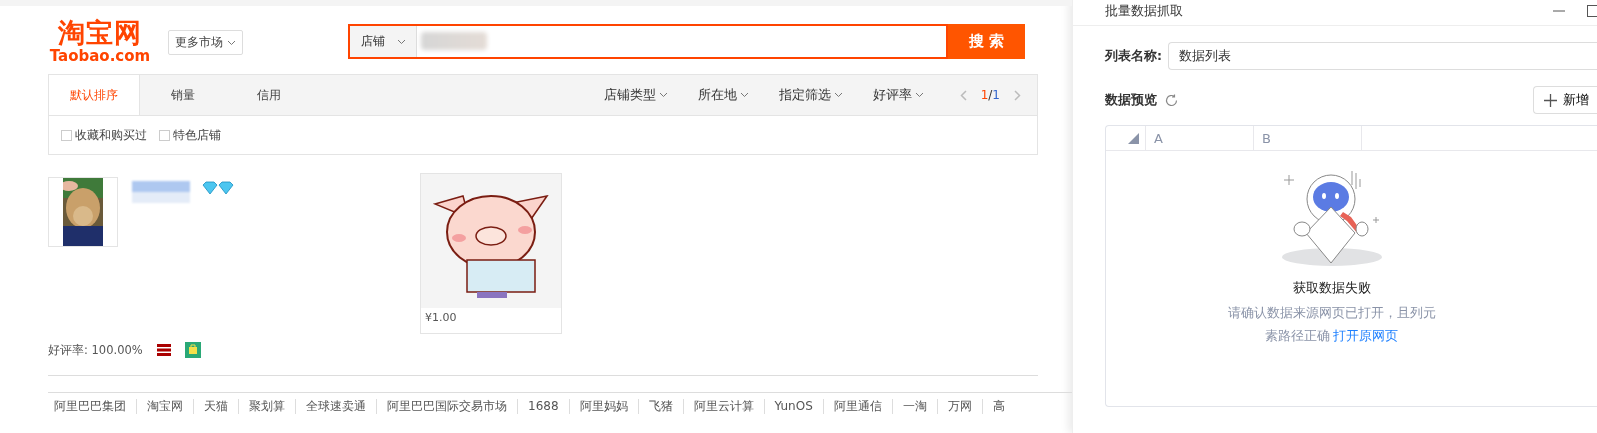 The image size is (1597, 433). Describe the element at coordinates (164, 406) in the screenshot. I see `footer-link: 淘宝网` at that location.